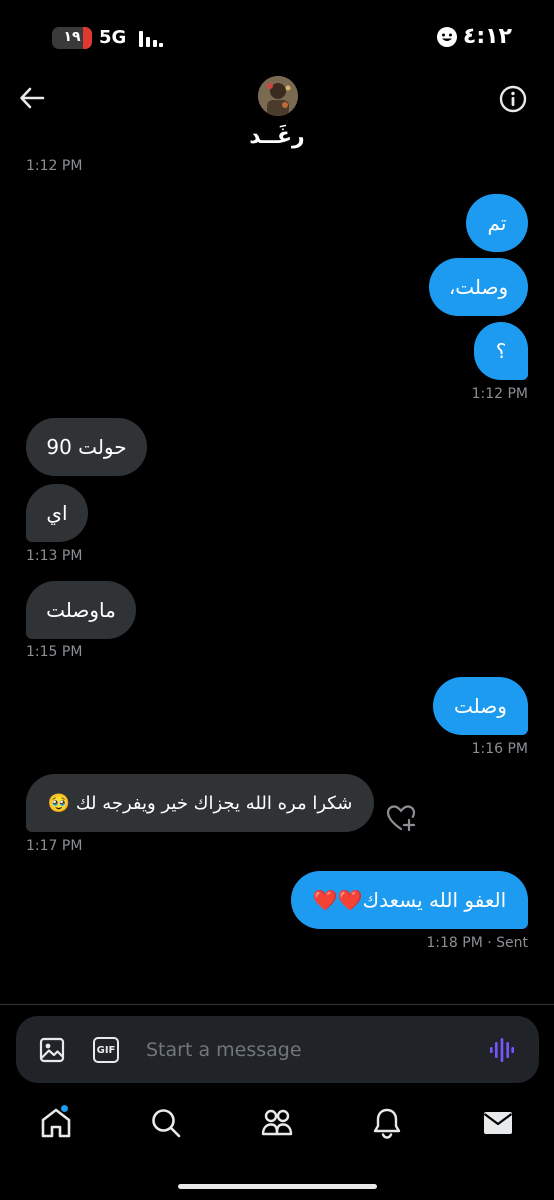  What do you see at coordinates (277, 1123) in the screenshot?
I see `communities-icon` at bounding box center [277, 1123].